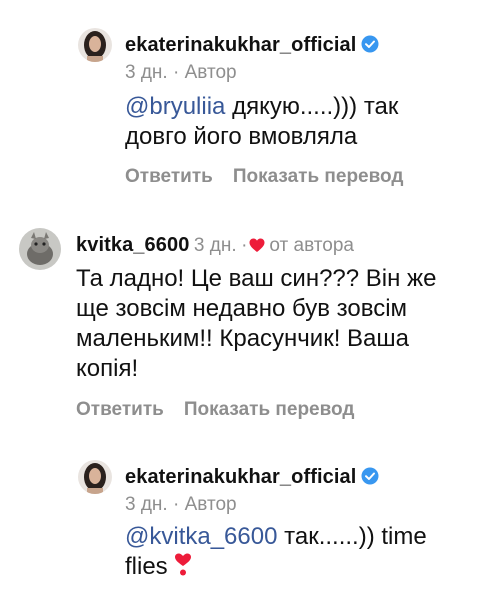 This screenshot has width=482, height=600. Describe the element at coordinates (312, 106) in the screenshot. I see `comment-text-line: дякую.....))) так` at that location.